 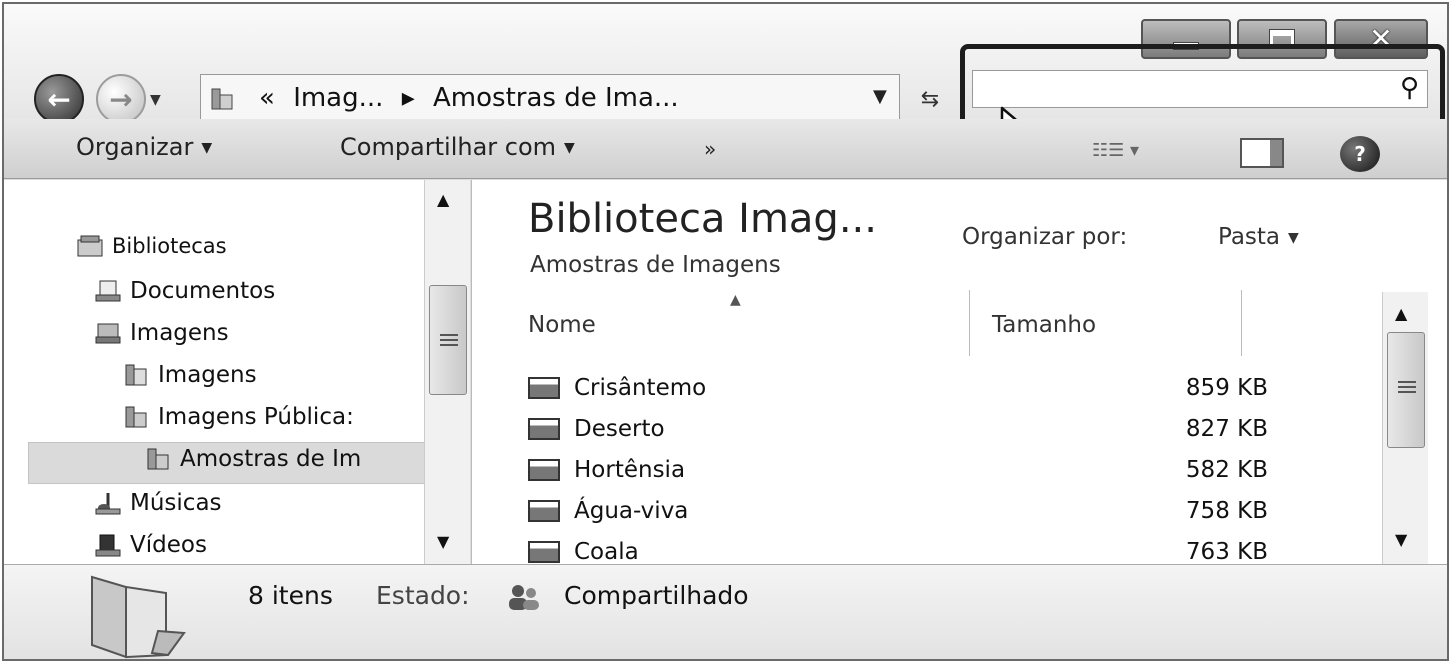 I want to click on back-arrow-icon: ←, so click(x=59, y=99).